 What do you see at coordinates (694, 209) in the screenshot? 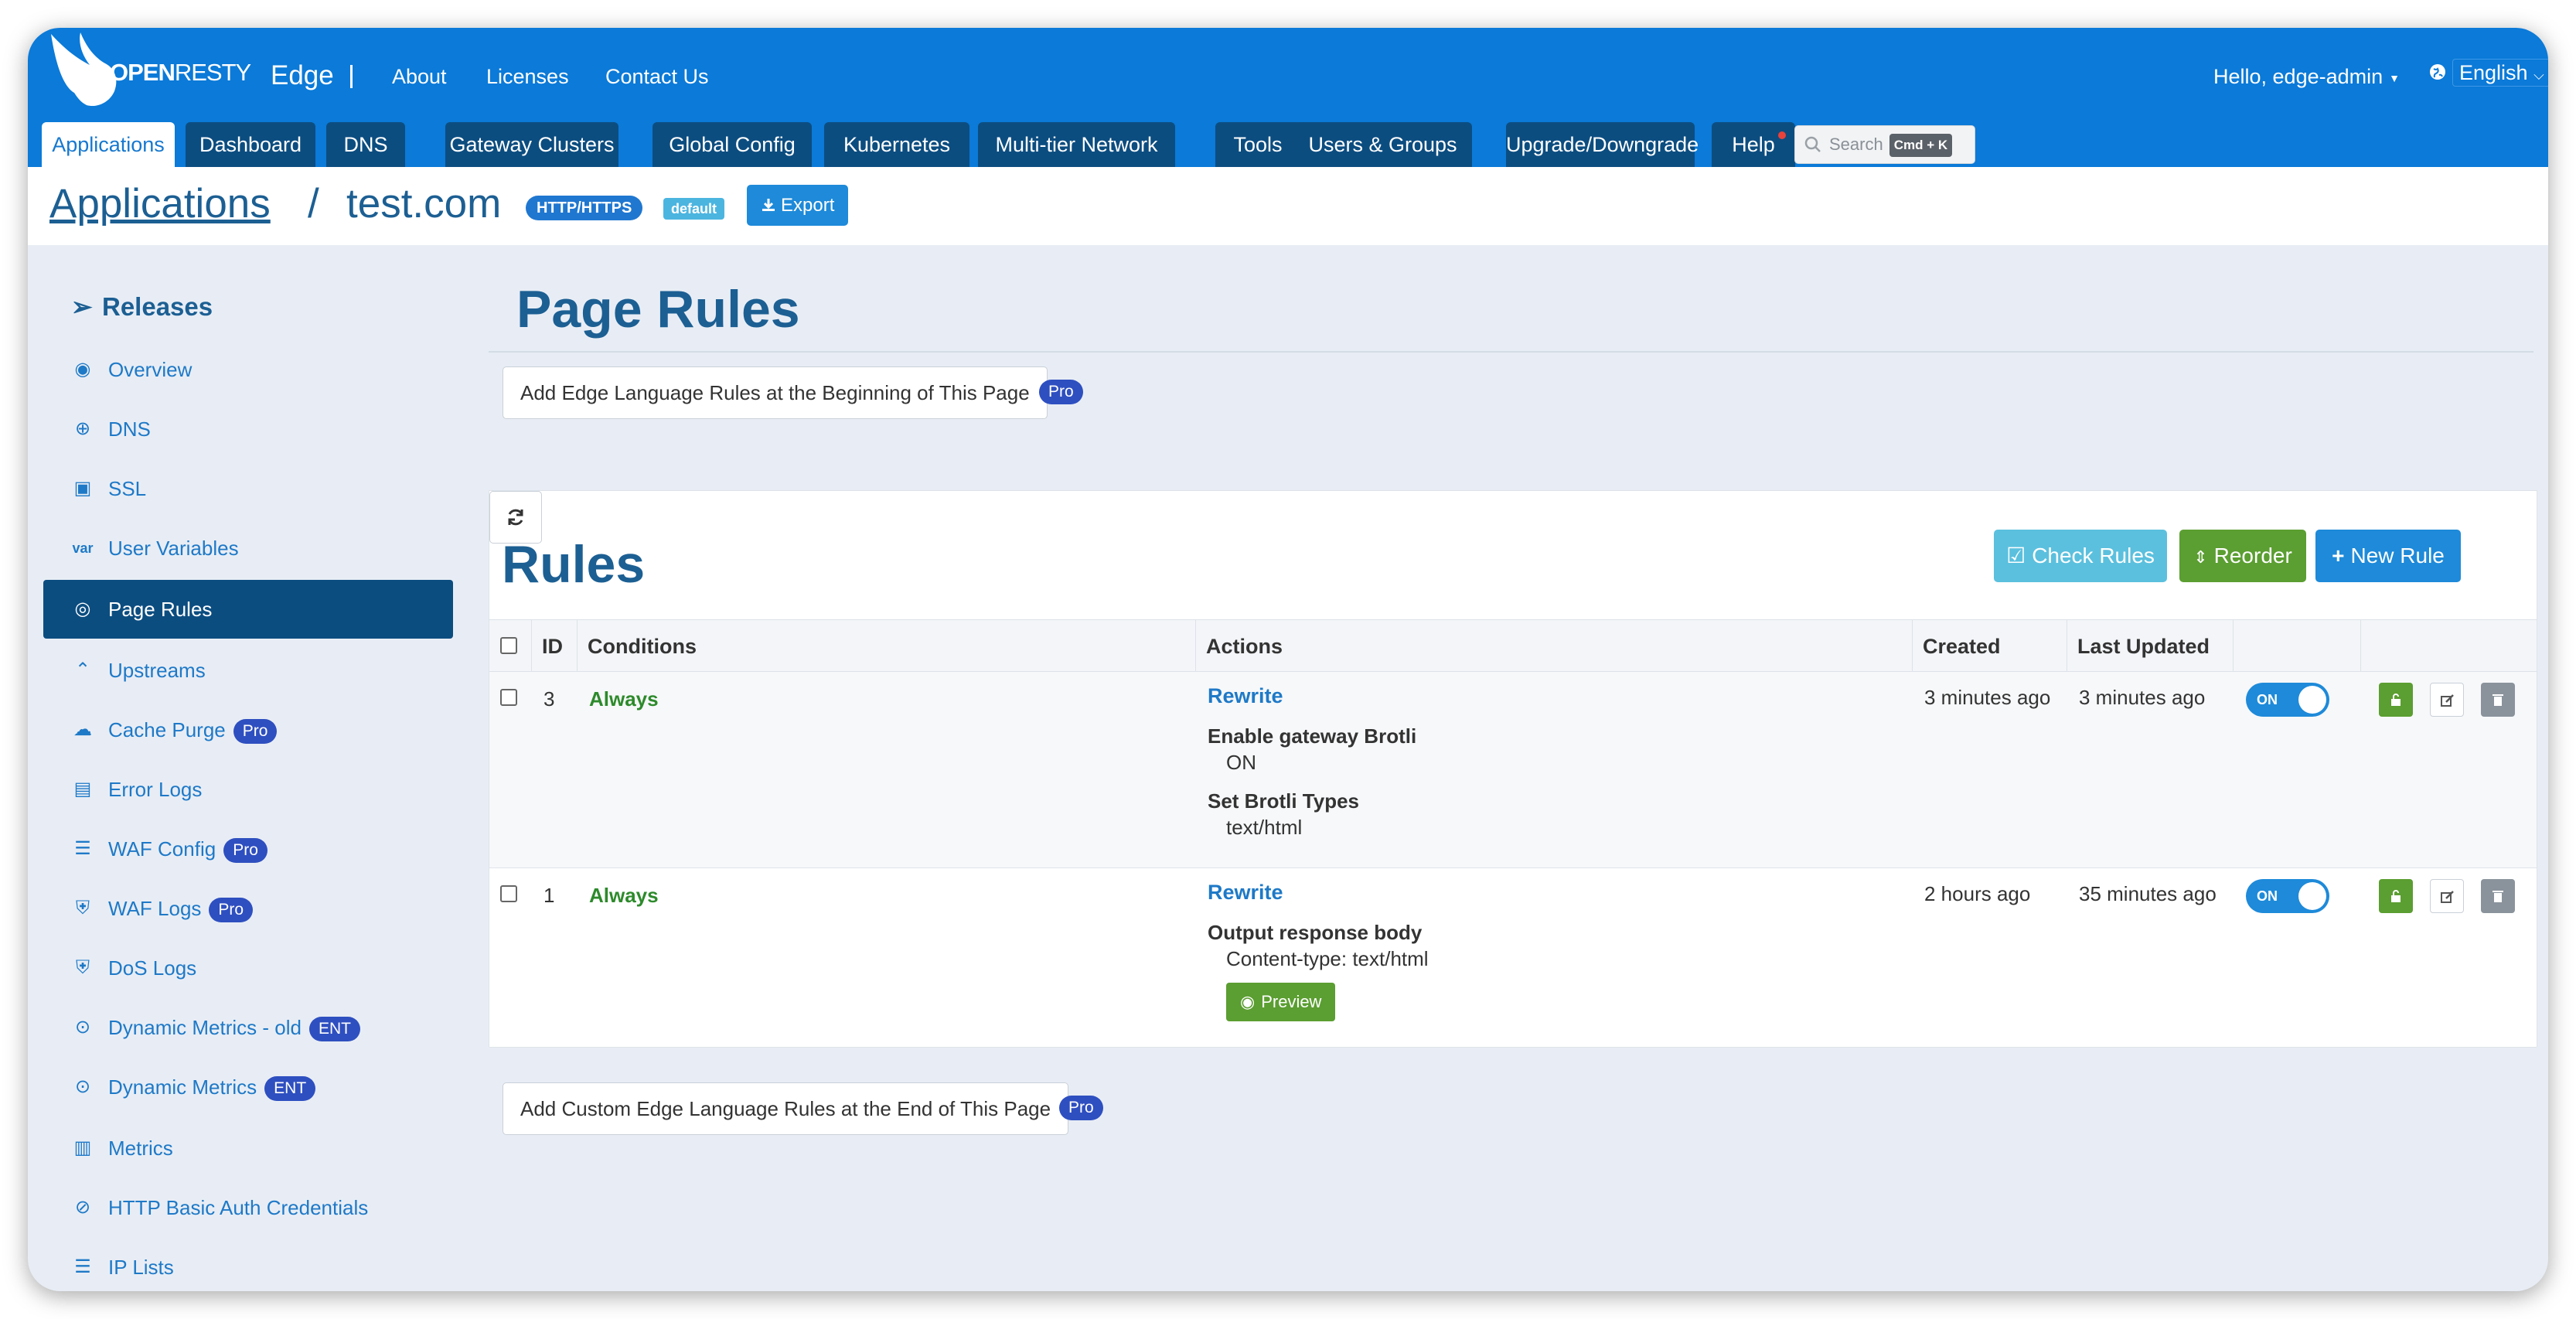
I see `partition-badge: default` at bounding box center [694, 209].